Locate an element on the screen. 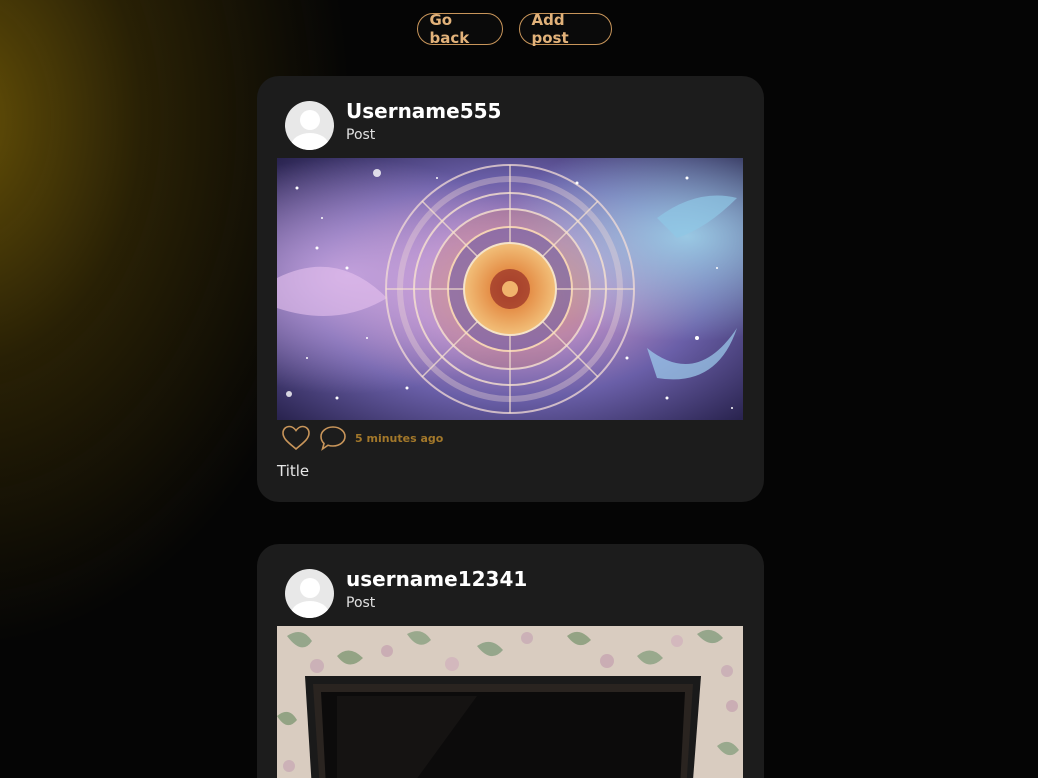 The height and width of the screenshot is (778, 1038). go-back-button: Go back is located at coordinates (459, 29).